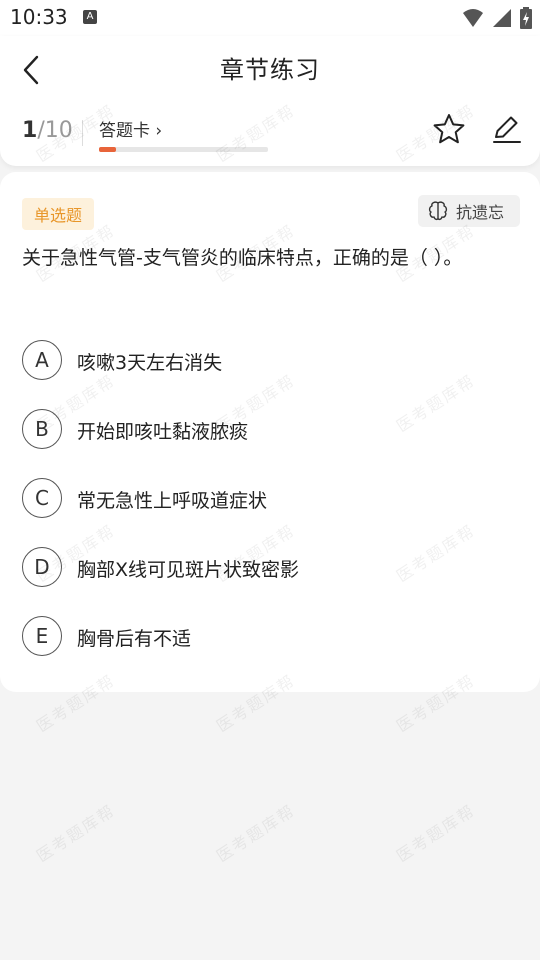  What do you see at coordinates (473, 18) in the screenshot?
I see `wifi-icon` at bounding box center [473, 18].